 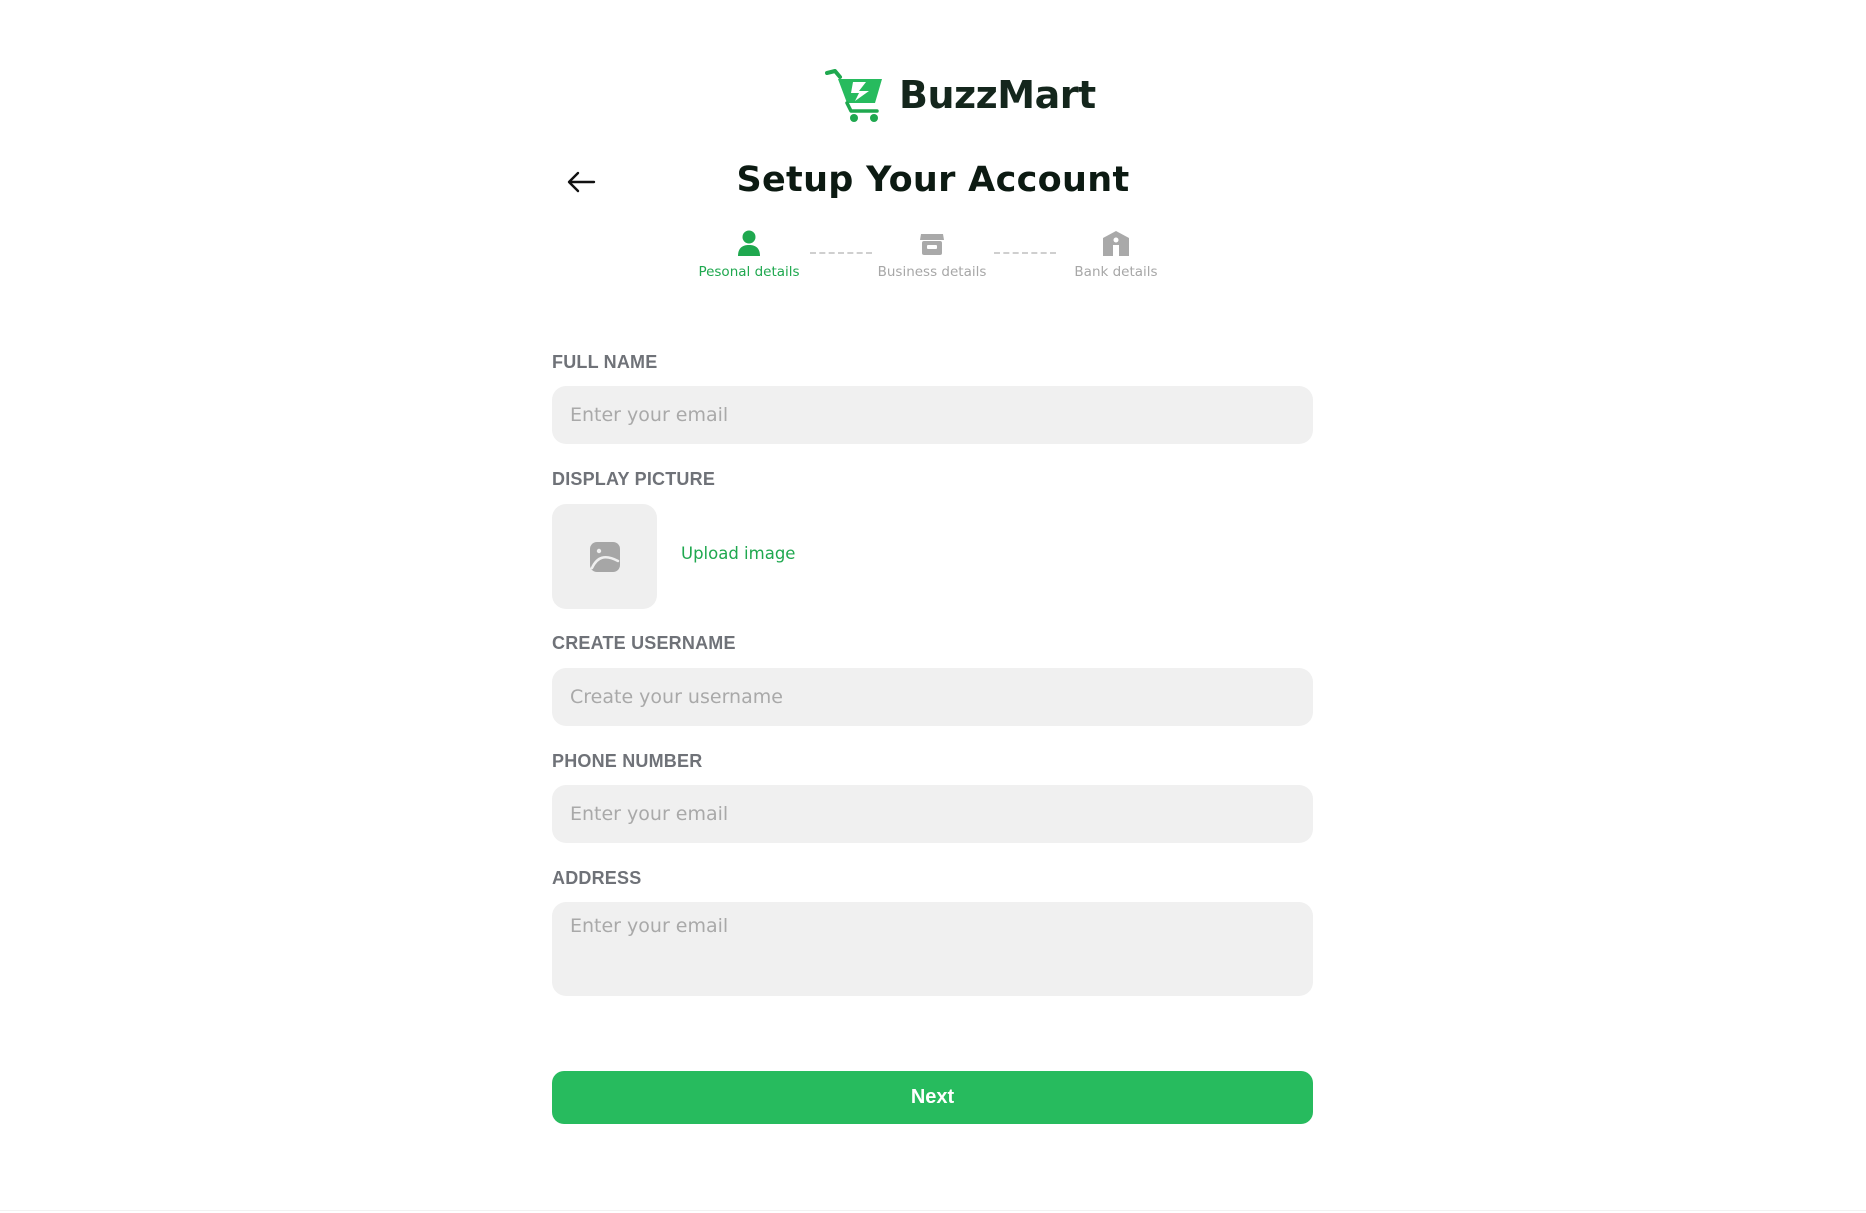 I want to click on next-button: Next, so click(x=932, y=1097).